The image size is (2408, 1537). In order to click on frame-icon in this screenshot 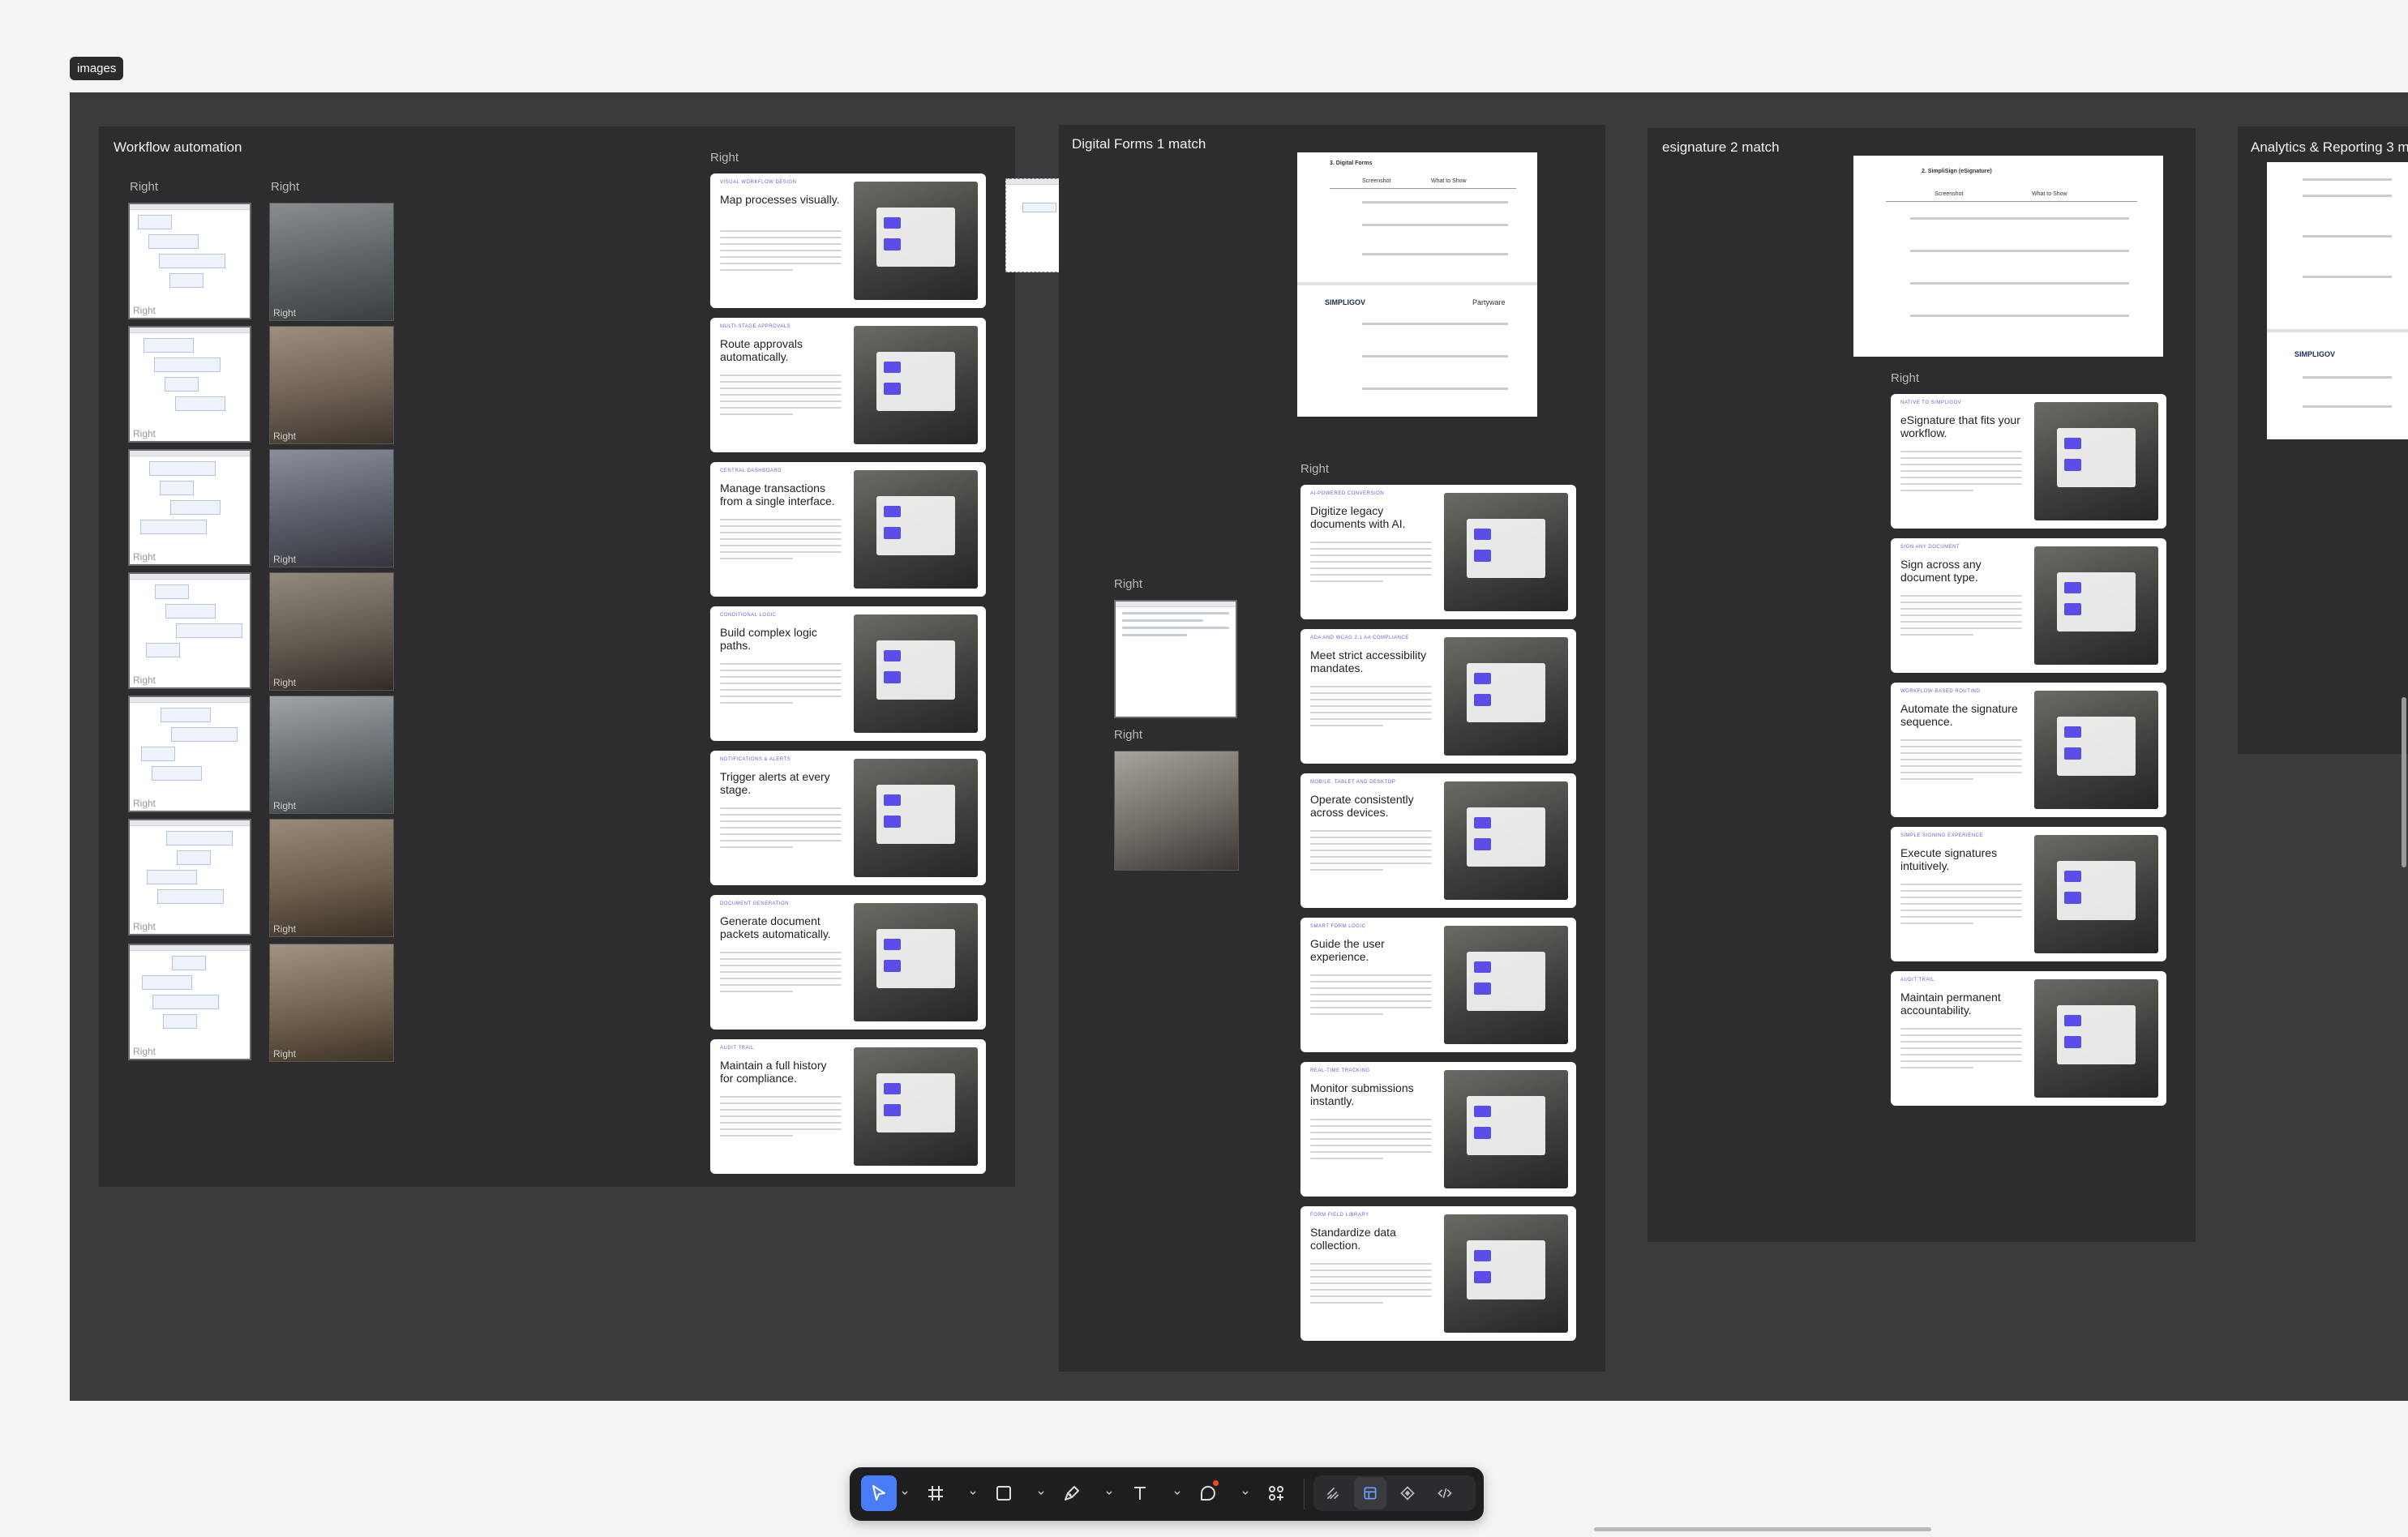, I will do `click(935, 1493)`.